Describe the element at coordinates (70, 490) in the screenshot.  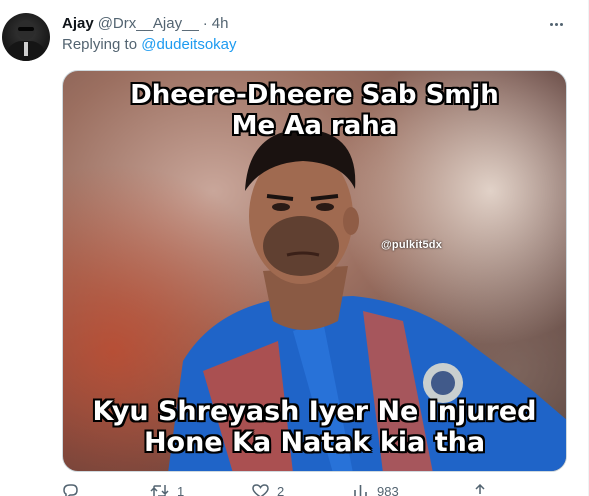
I see `reply-icon` at that location.